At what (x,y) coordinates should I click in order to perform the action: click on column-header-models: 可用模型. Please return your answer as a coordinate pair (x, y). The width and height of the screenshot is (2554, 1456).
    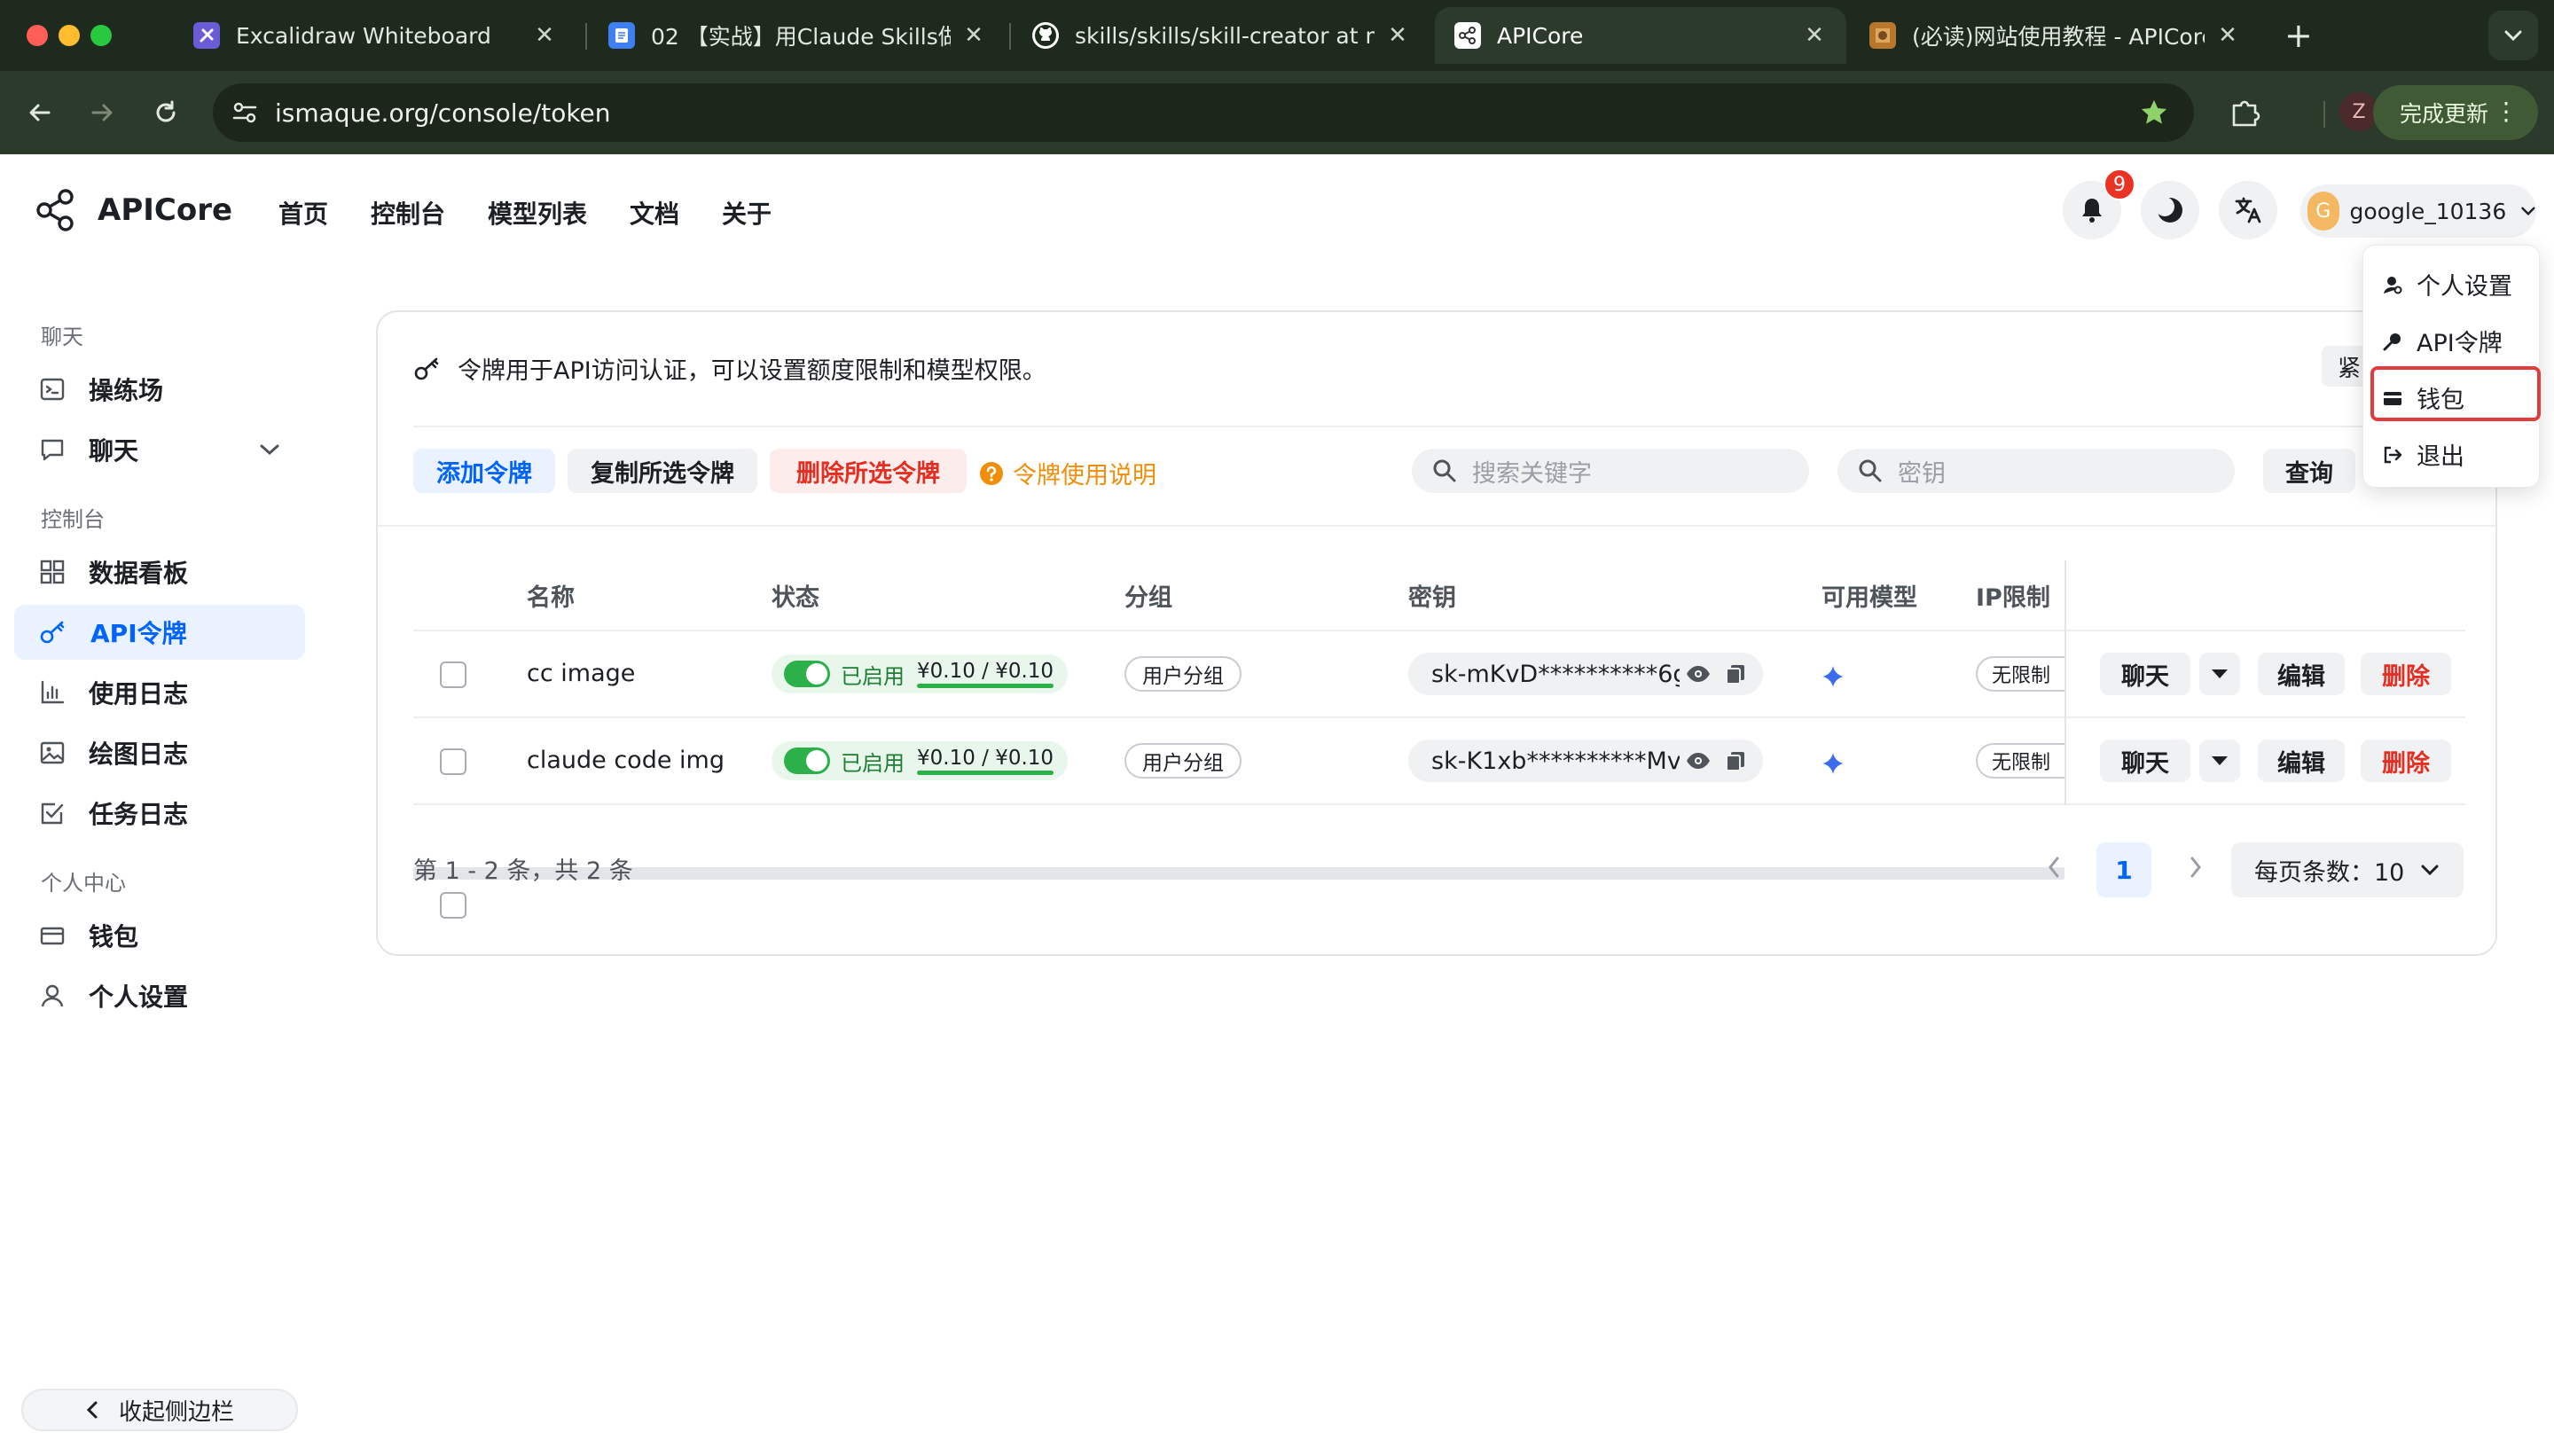
    Looking at the image, I should click on (1869, 595).